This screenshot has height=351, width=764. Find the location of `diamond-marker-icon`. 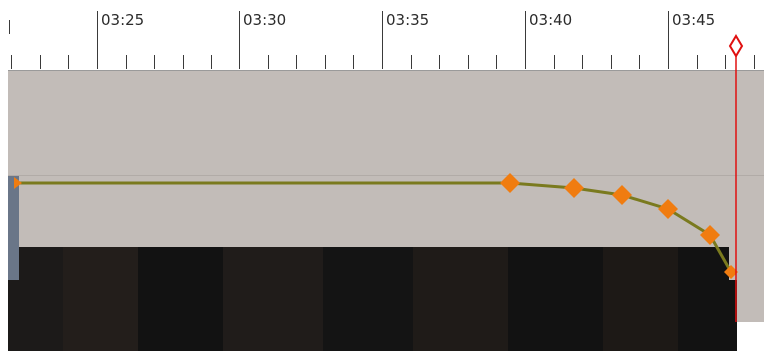

diamond-marker-icon is located at coordinates (736, 46).